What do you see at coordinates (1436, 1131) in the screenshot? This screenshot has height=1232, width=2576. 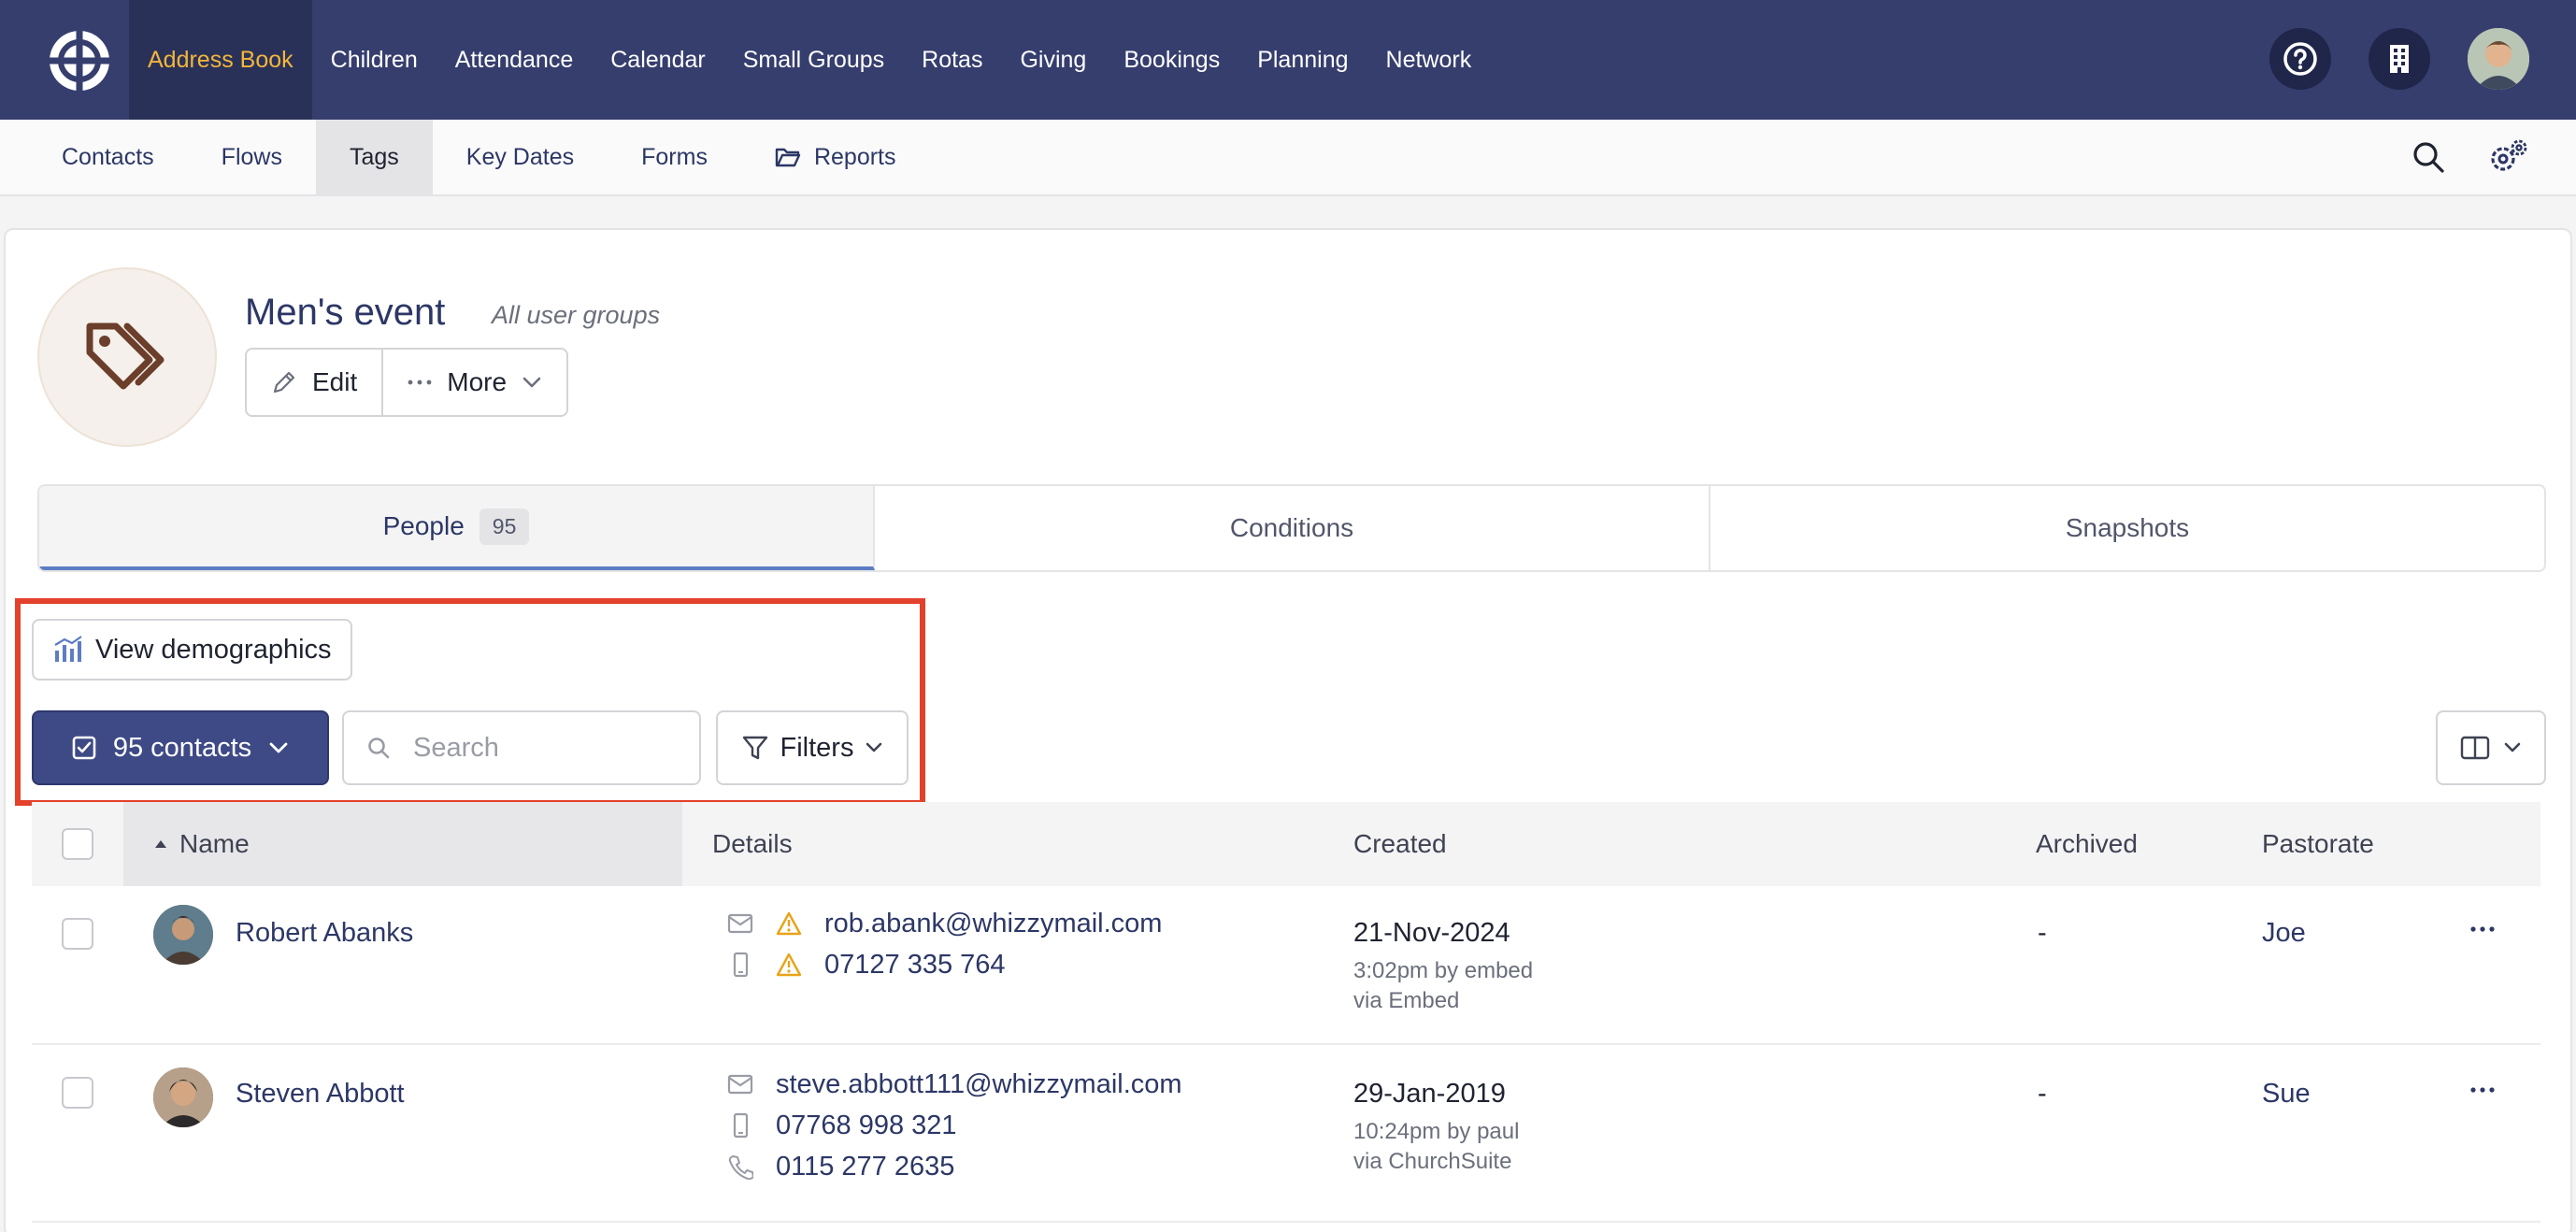 I see `created-by: 10:24pm by paul` at bounding box center [1436, 1131].